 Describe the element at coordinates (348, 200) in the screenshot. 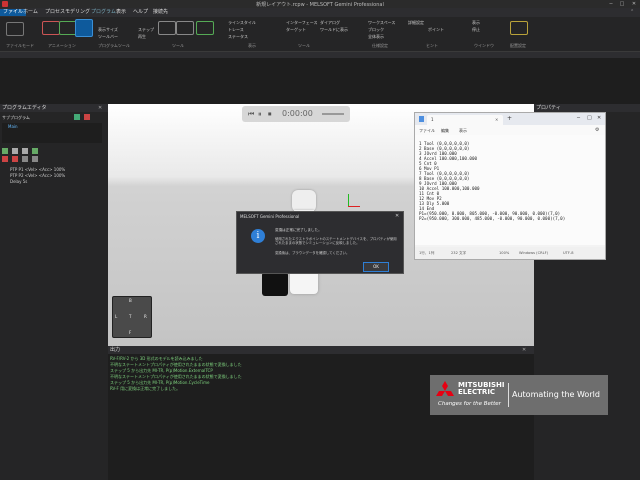

I see `axis-marker-green` at that location.